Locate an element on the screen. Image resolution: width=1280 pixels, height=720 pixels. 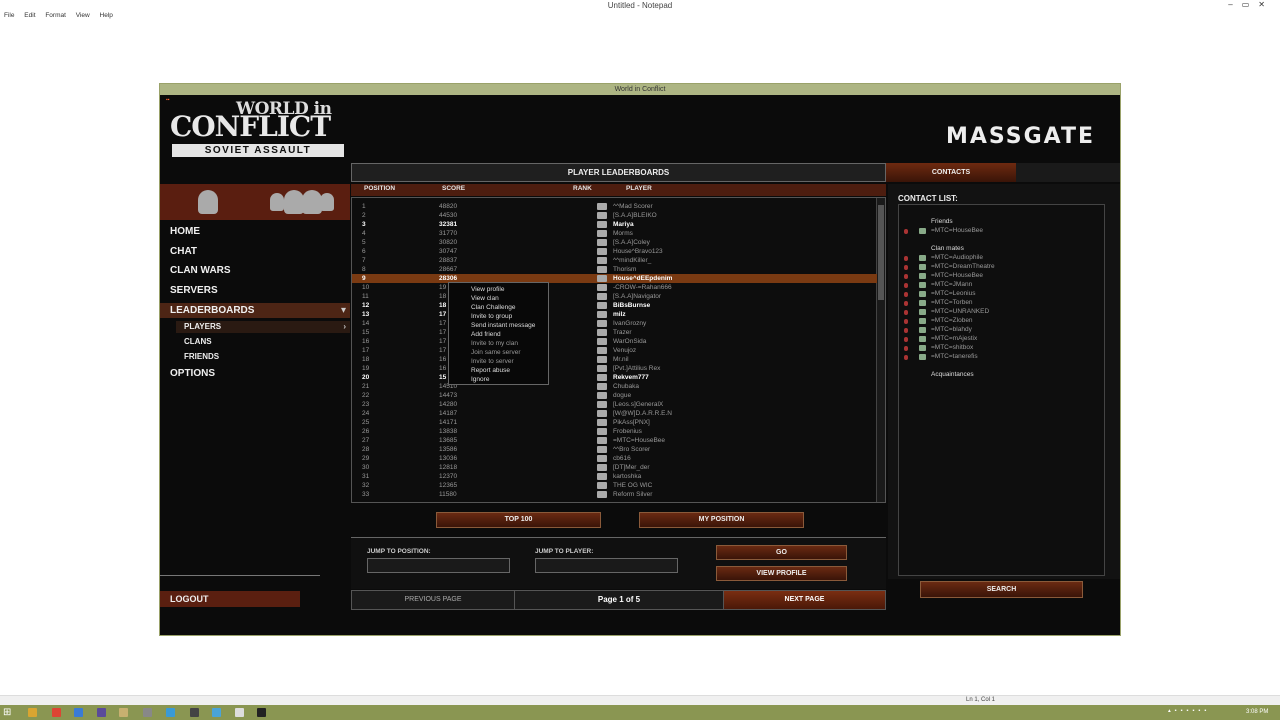
contact-entry: =MTC=blahdy is located at coordinates (951, 329).